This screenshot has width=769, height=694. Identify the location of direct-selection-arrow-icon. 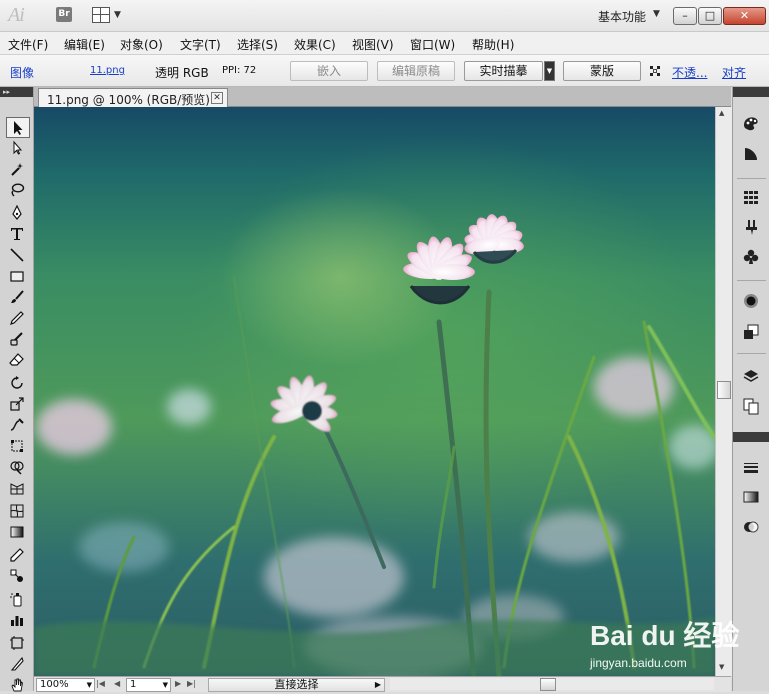
(18, 147).